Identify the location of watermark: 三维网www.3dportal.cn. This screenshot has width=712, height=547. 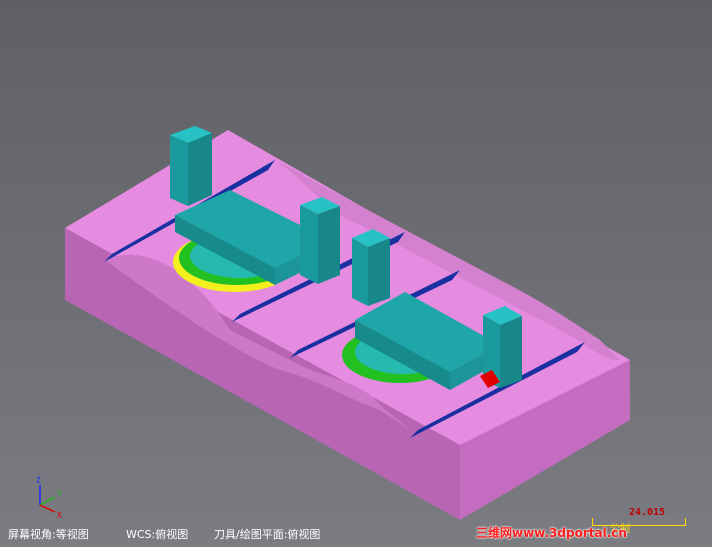
(551, 533).